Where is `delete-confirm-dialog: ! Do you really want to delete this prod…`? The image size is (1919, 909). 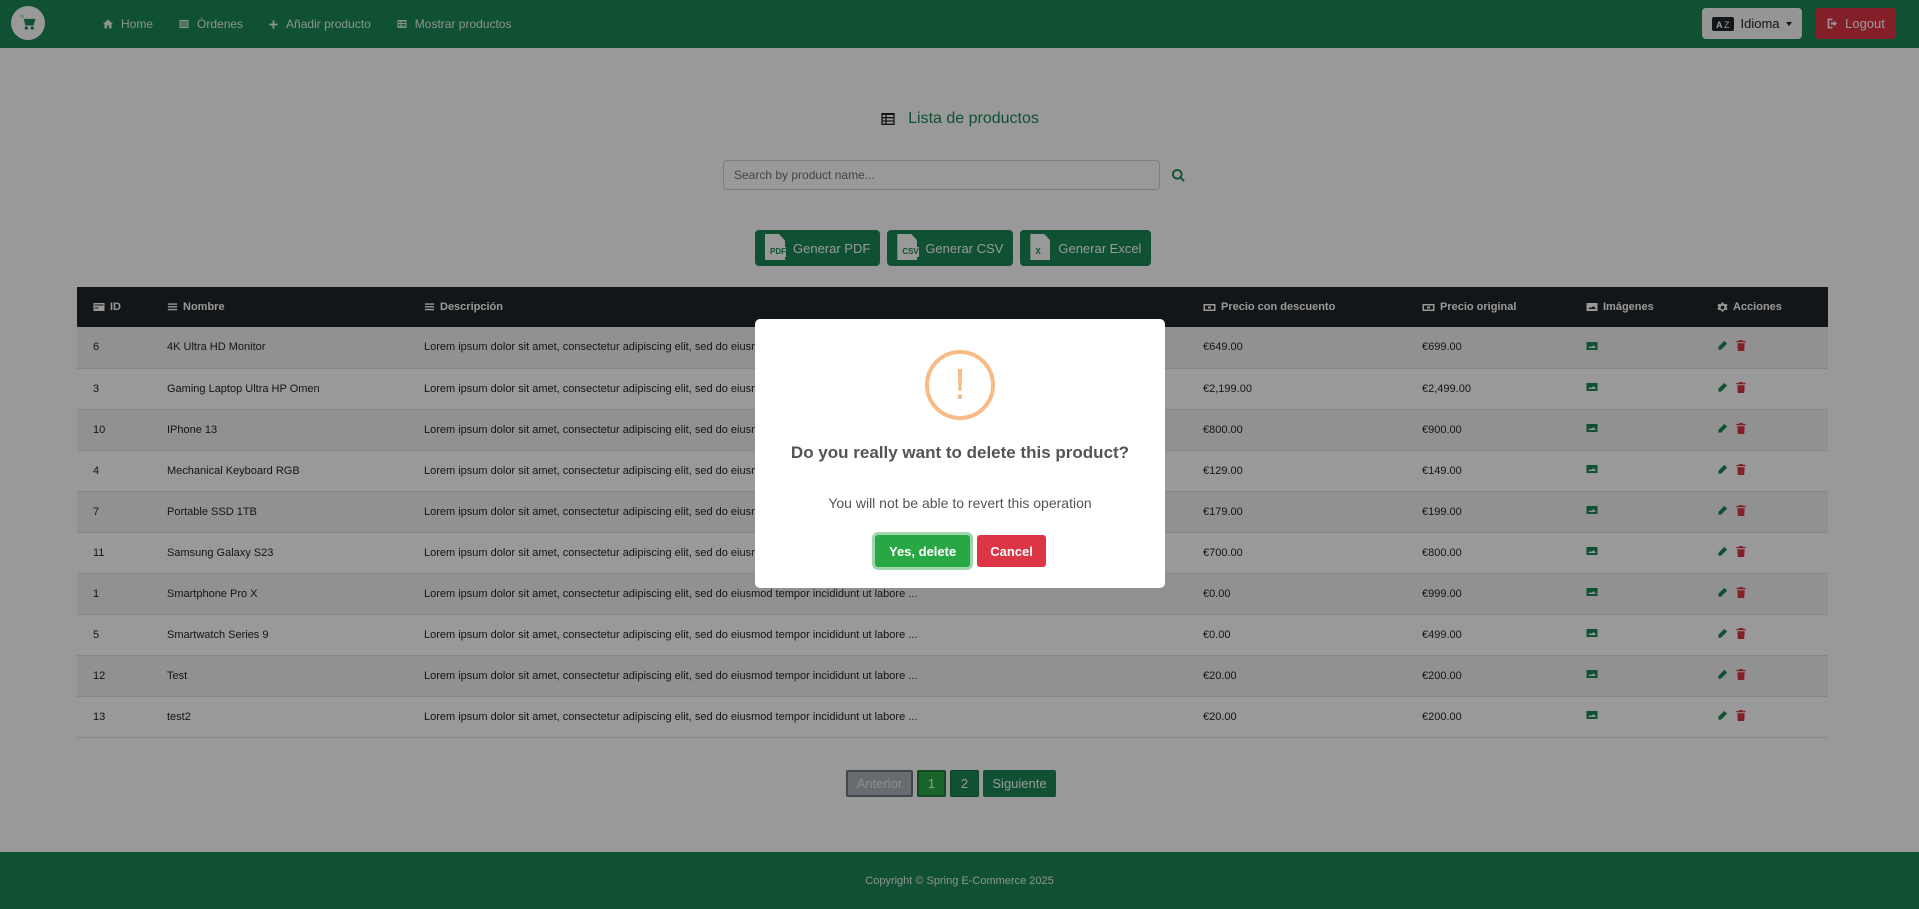 delete-confirm-dialog: ! Do you really want to delete this prod… is located at coordinates (960, 453).